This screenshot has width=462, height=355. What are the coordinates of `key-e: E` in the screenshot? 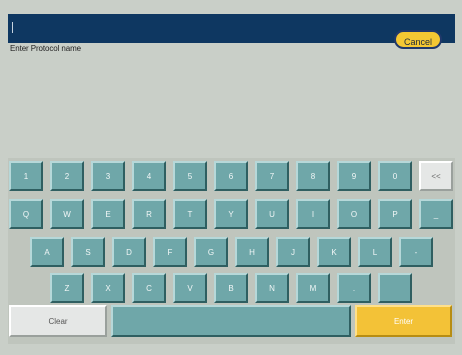 It's located at (108, 214).